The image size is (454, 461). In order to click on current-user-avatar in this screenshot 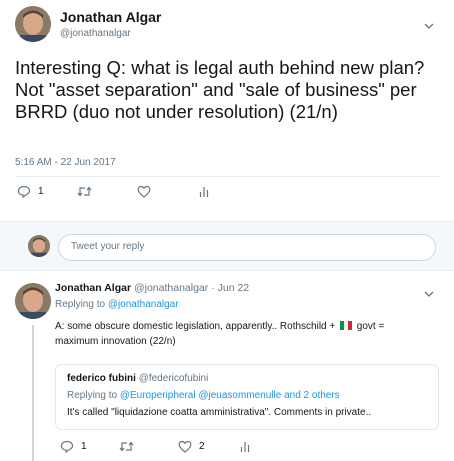, I will do `click(39, 246)`.